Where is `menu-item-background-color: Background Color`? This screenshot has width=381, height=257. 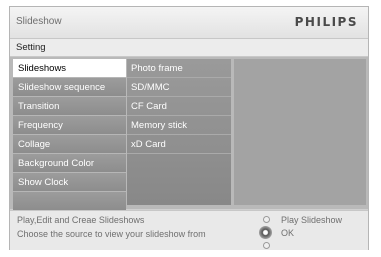
menu-item-background-color: Background Color is located at coordinates (69, 163).